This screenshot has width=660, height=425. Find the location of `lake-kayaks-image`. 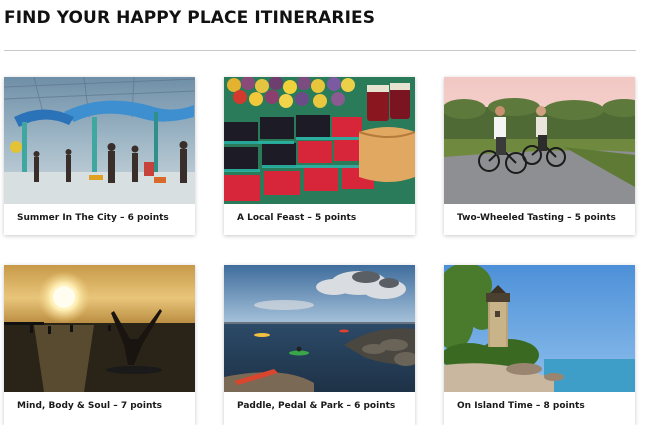

lake-kayaks-image is located at coordinates (319, 328).